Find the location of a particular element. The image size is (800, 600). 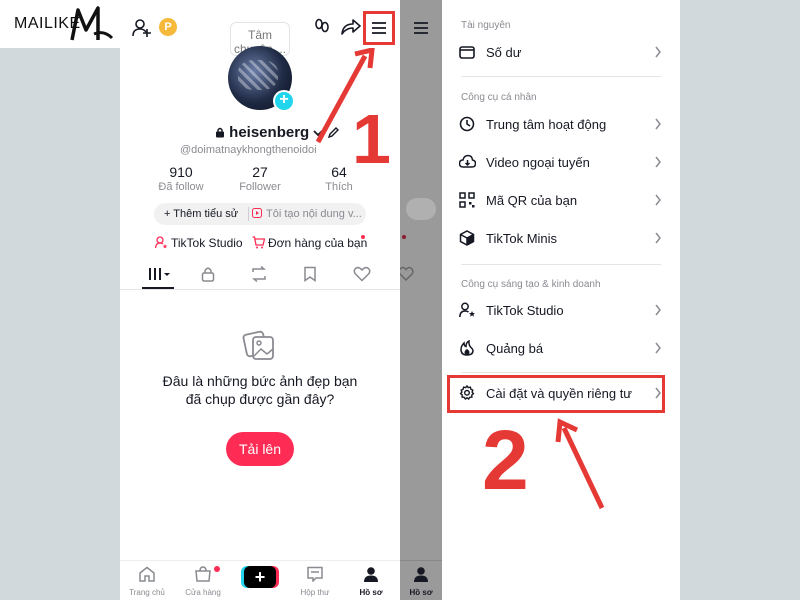

username: heisenberg is located at coordinates (269, 132).